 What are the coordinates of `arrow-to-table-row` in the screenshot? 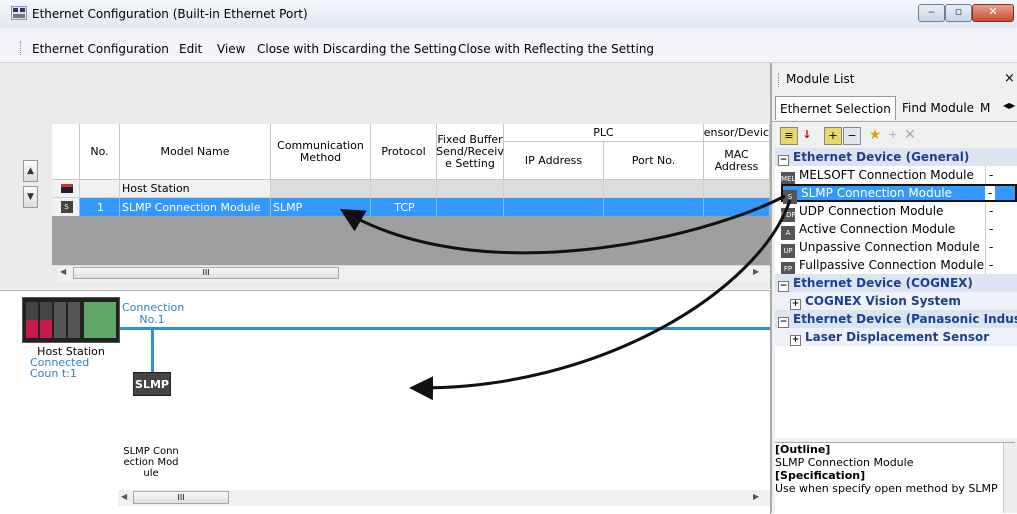 It's located at (562, 224).